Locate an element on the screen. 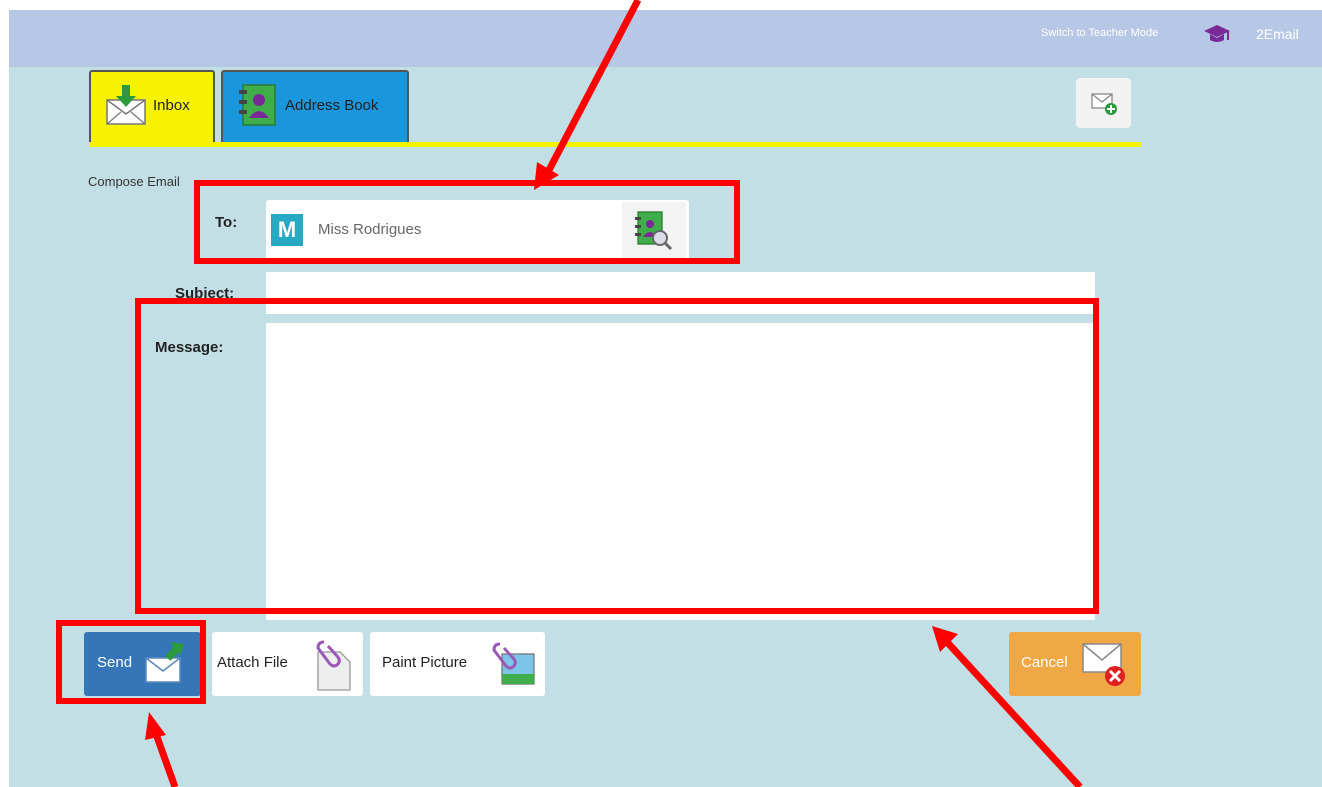  tab-underline is located at coordinates (615, 144).